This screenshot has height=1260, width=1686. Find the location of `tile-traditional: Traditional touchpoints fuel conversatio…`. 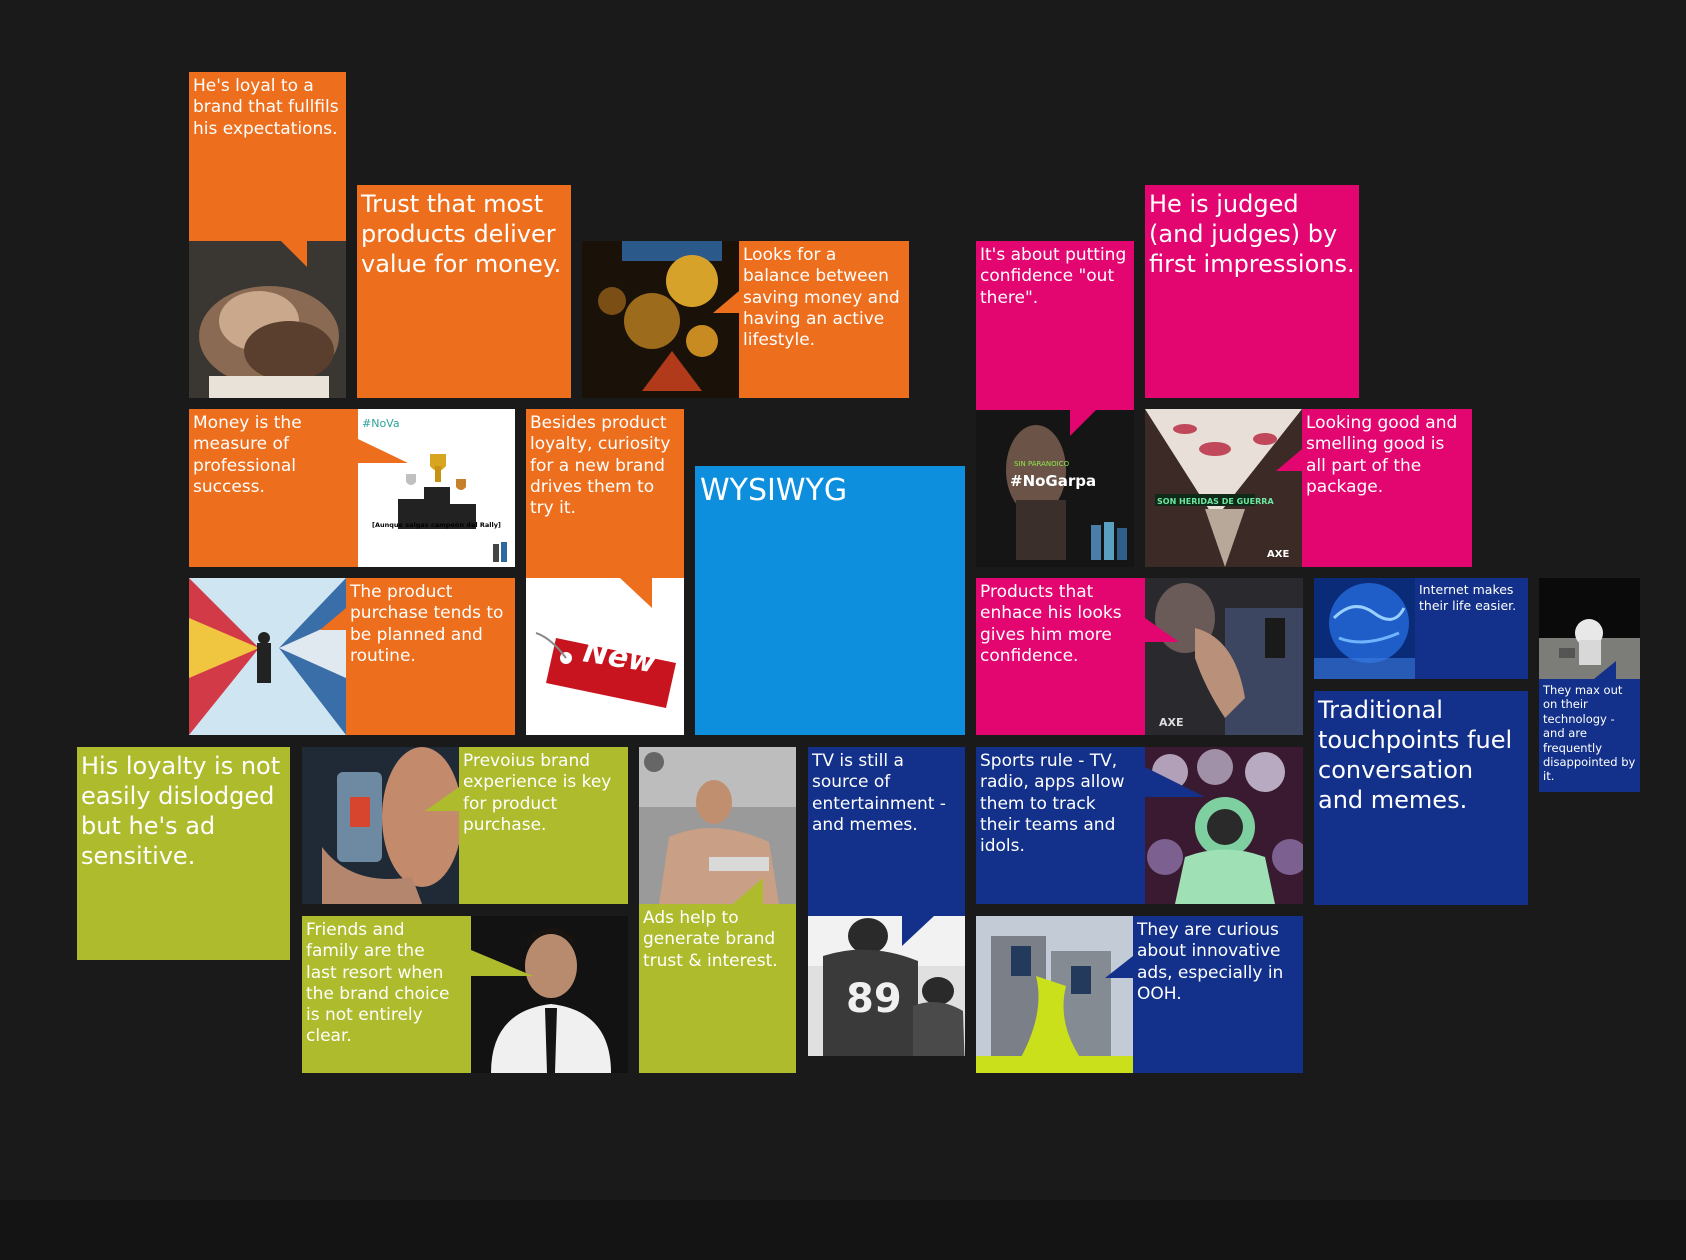

tile-traditional: Traditional touchpoints fuel conversatio… is located at coordinates (1421, 798).